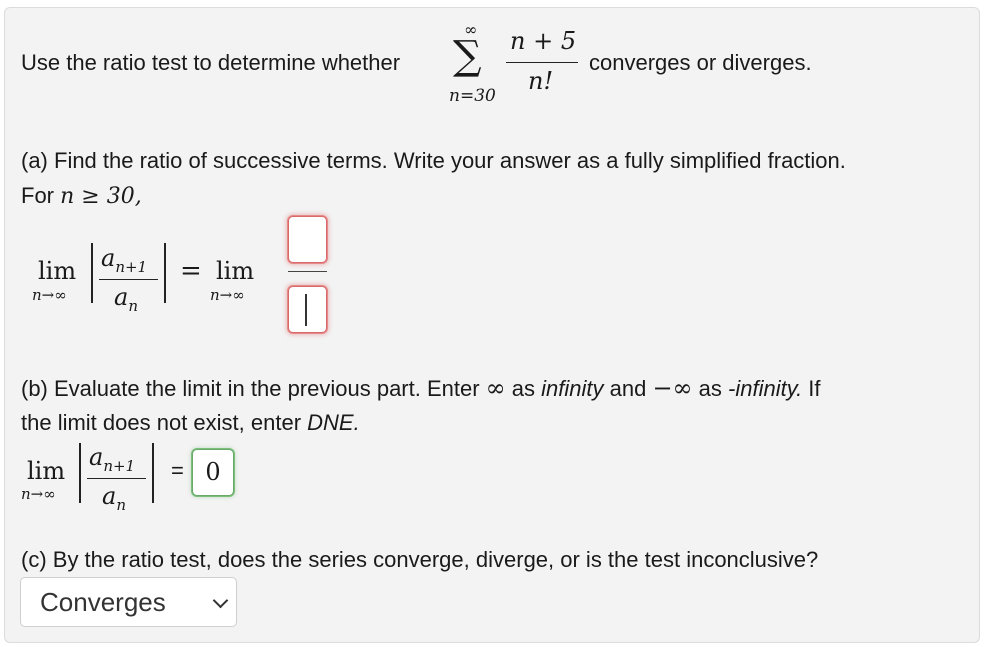 The width and height of the screenshot is (987, 647). I want to click on sum-lower-limit: n=30, so click(472, 96).